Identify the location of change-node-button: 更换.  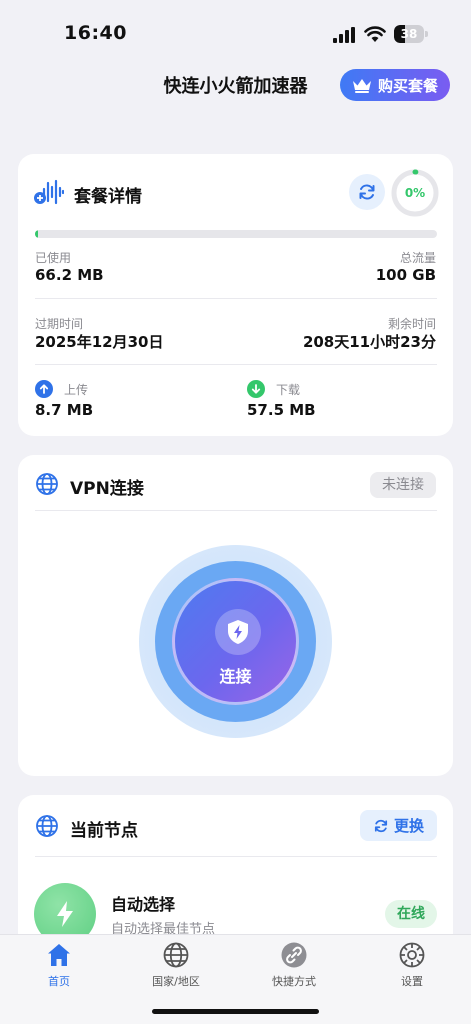
(398, 825).